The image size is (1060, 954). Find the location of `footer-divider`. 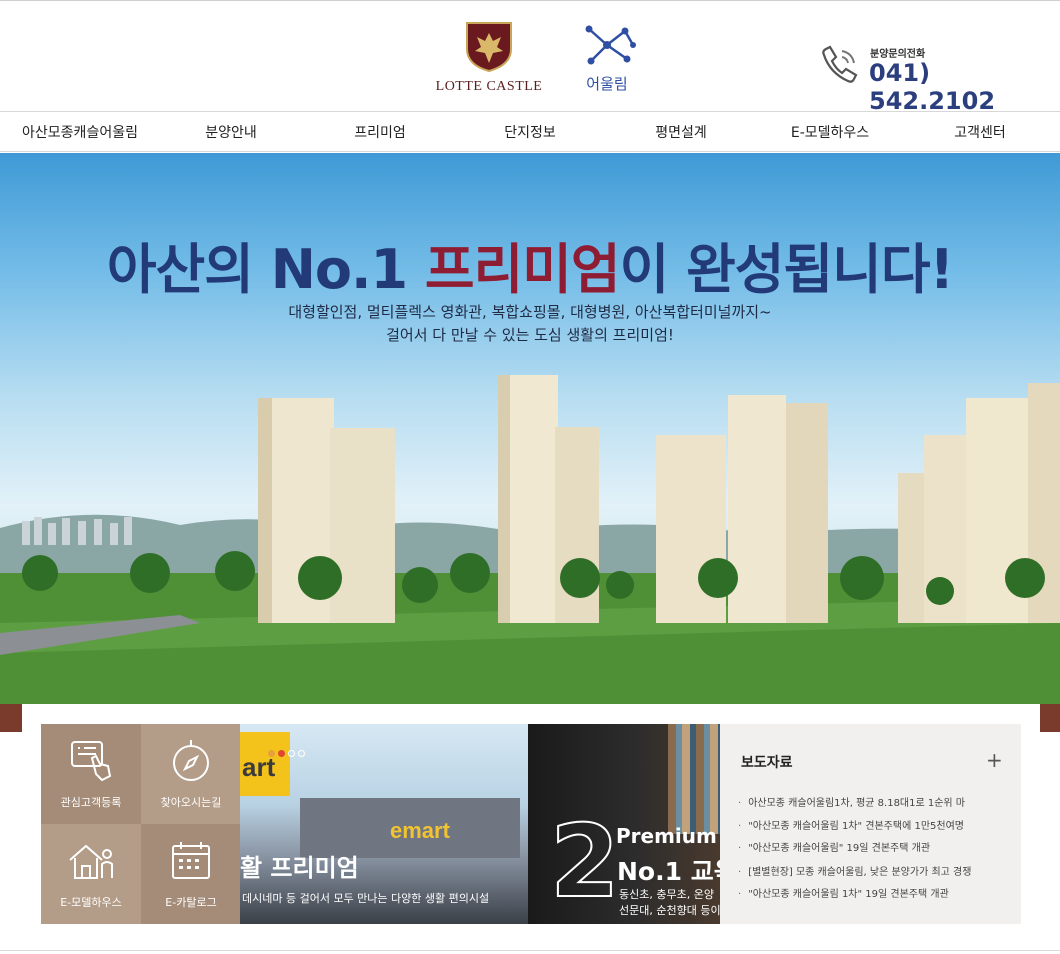

footer-divider is located at coordinates (530, 950).